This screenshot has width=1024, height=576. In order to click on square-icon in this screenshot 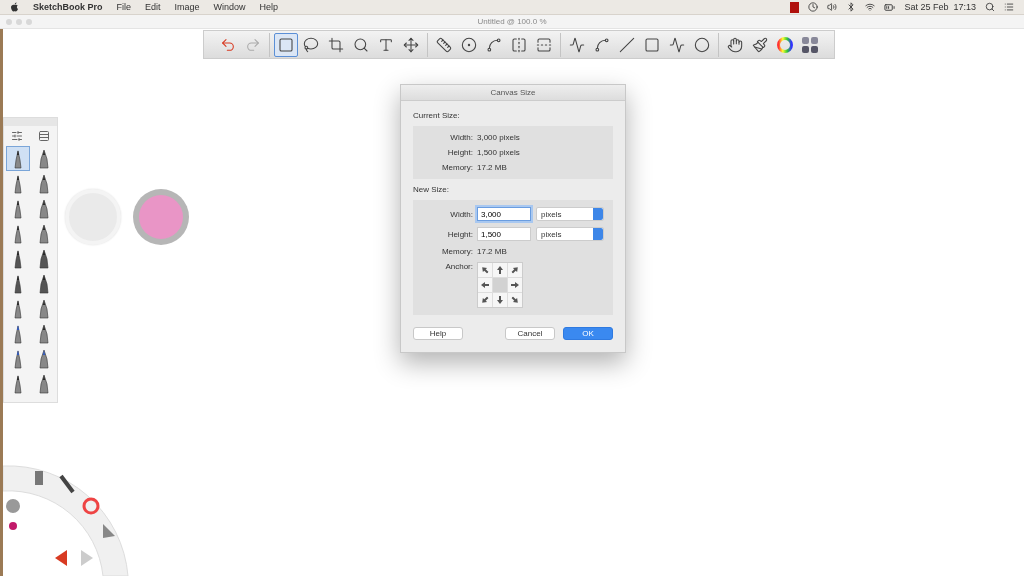, I will do `click(652, 44)`.